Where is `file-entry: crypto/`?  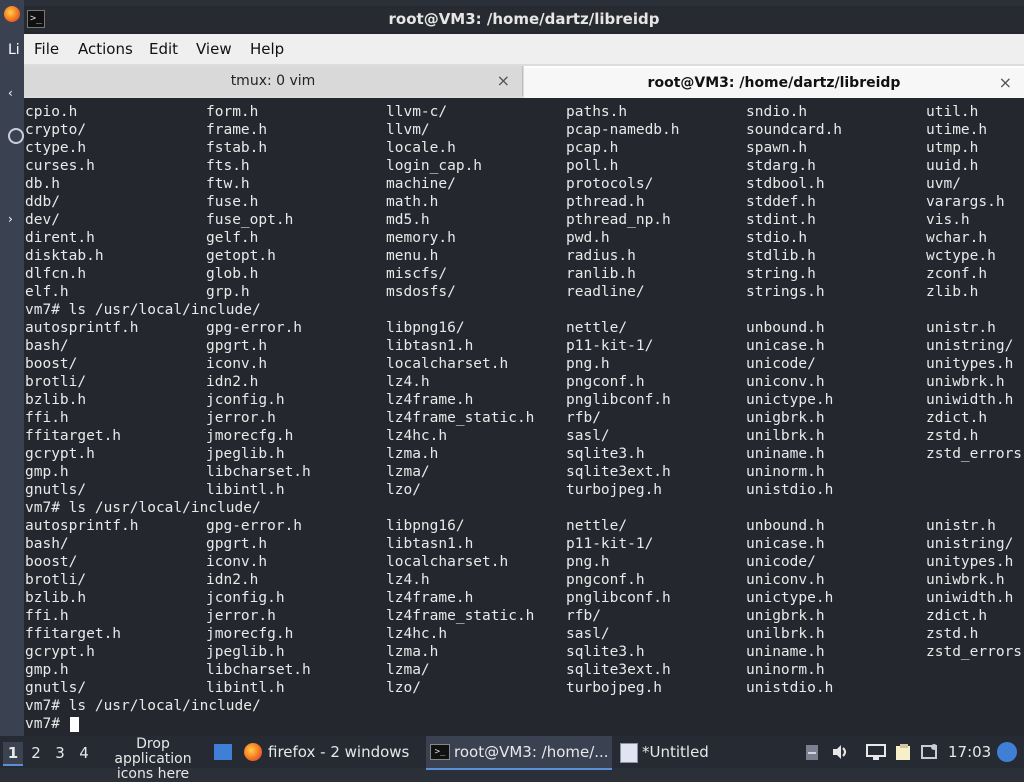
file-entry: crypto/ is located at coordinates (56, 130).